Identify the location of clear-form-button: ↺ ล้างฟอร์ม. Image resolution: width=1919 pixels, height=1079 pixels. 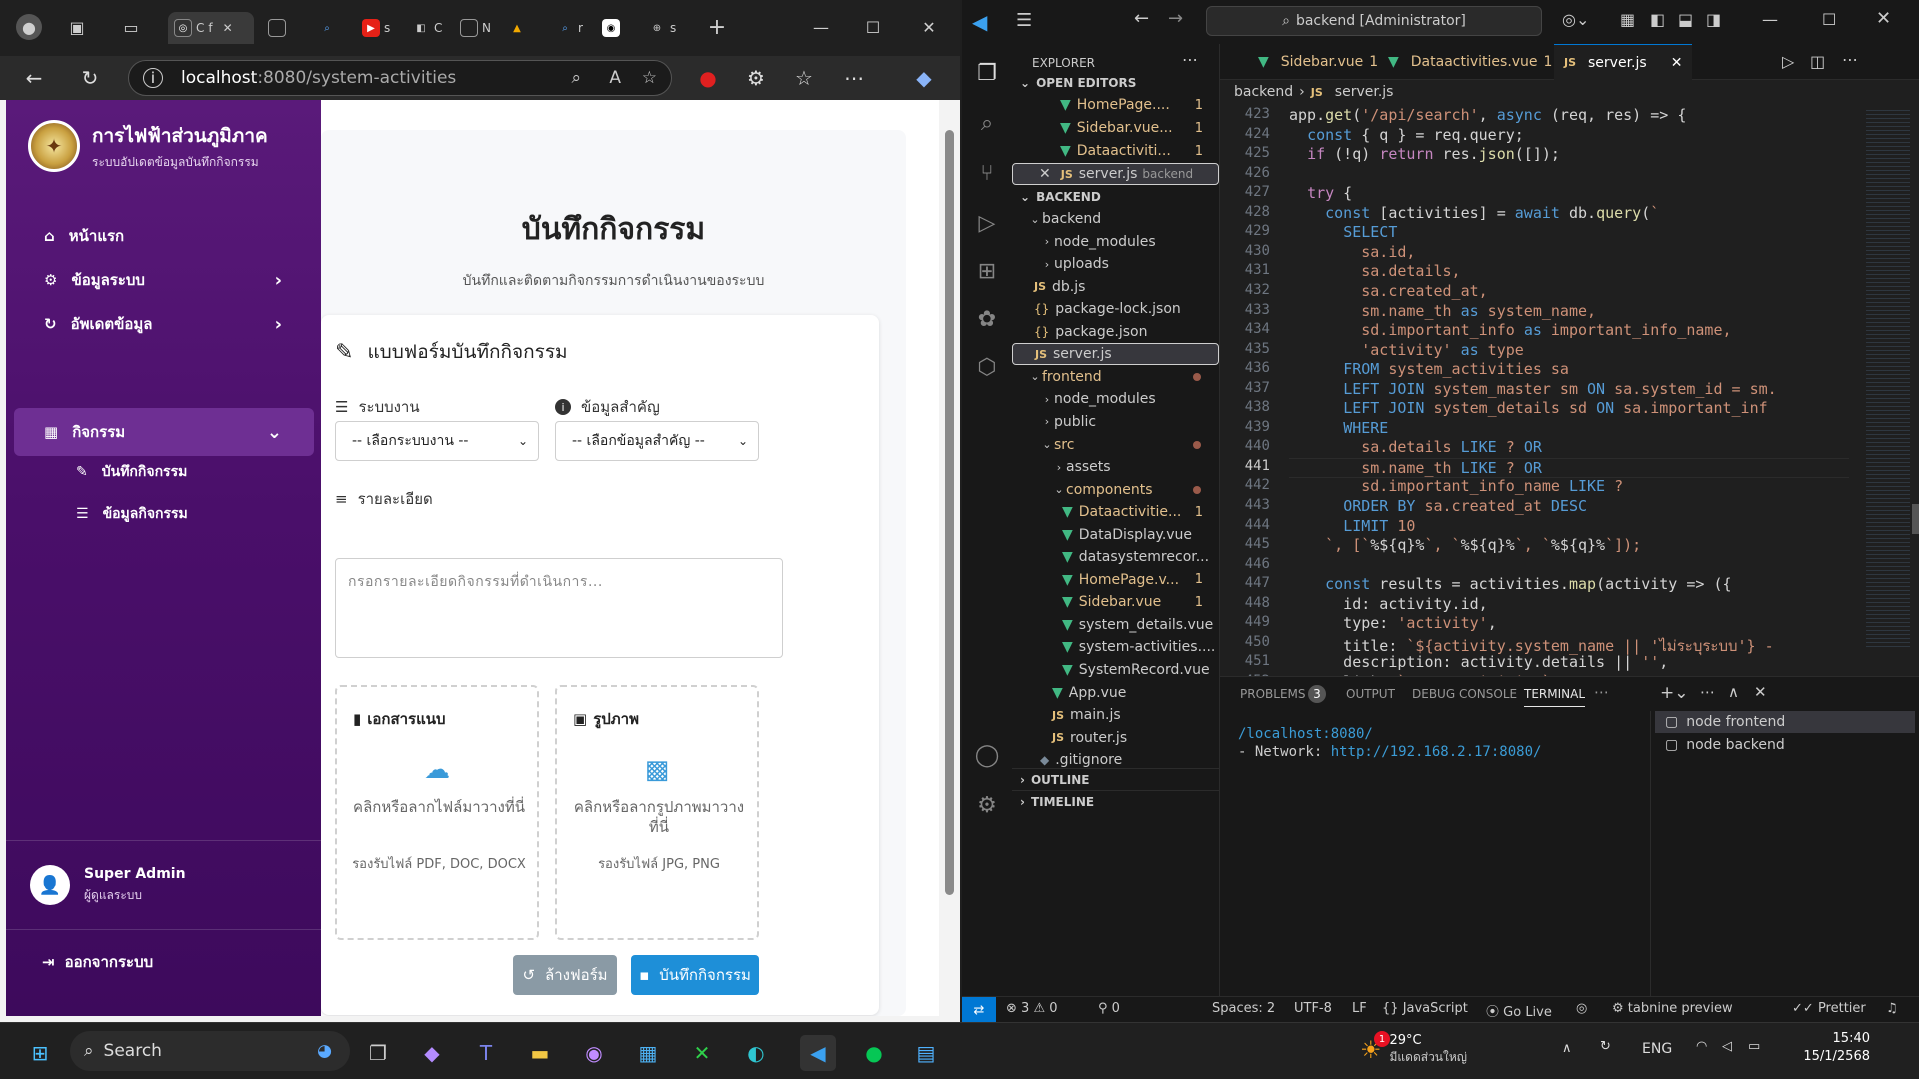
(565, 975).